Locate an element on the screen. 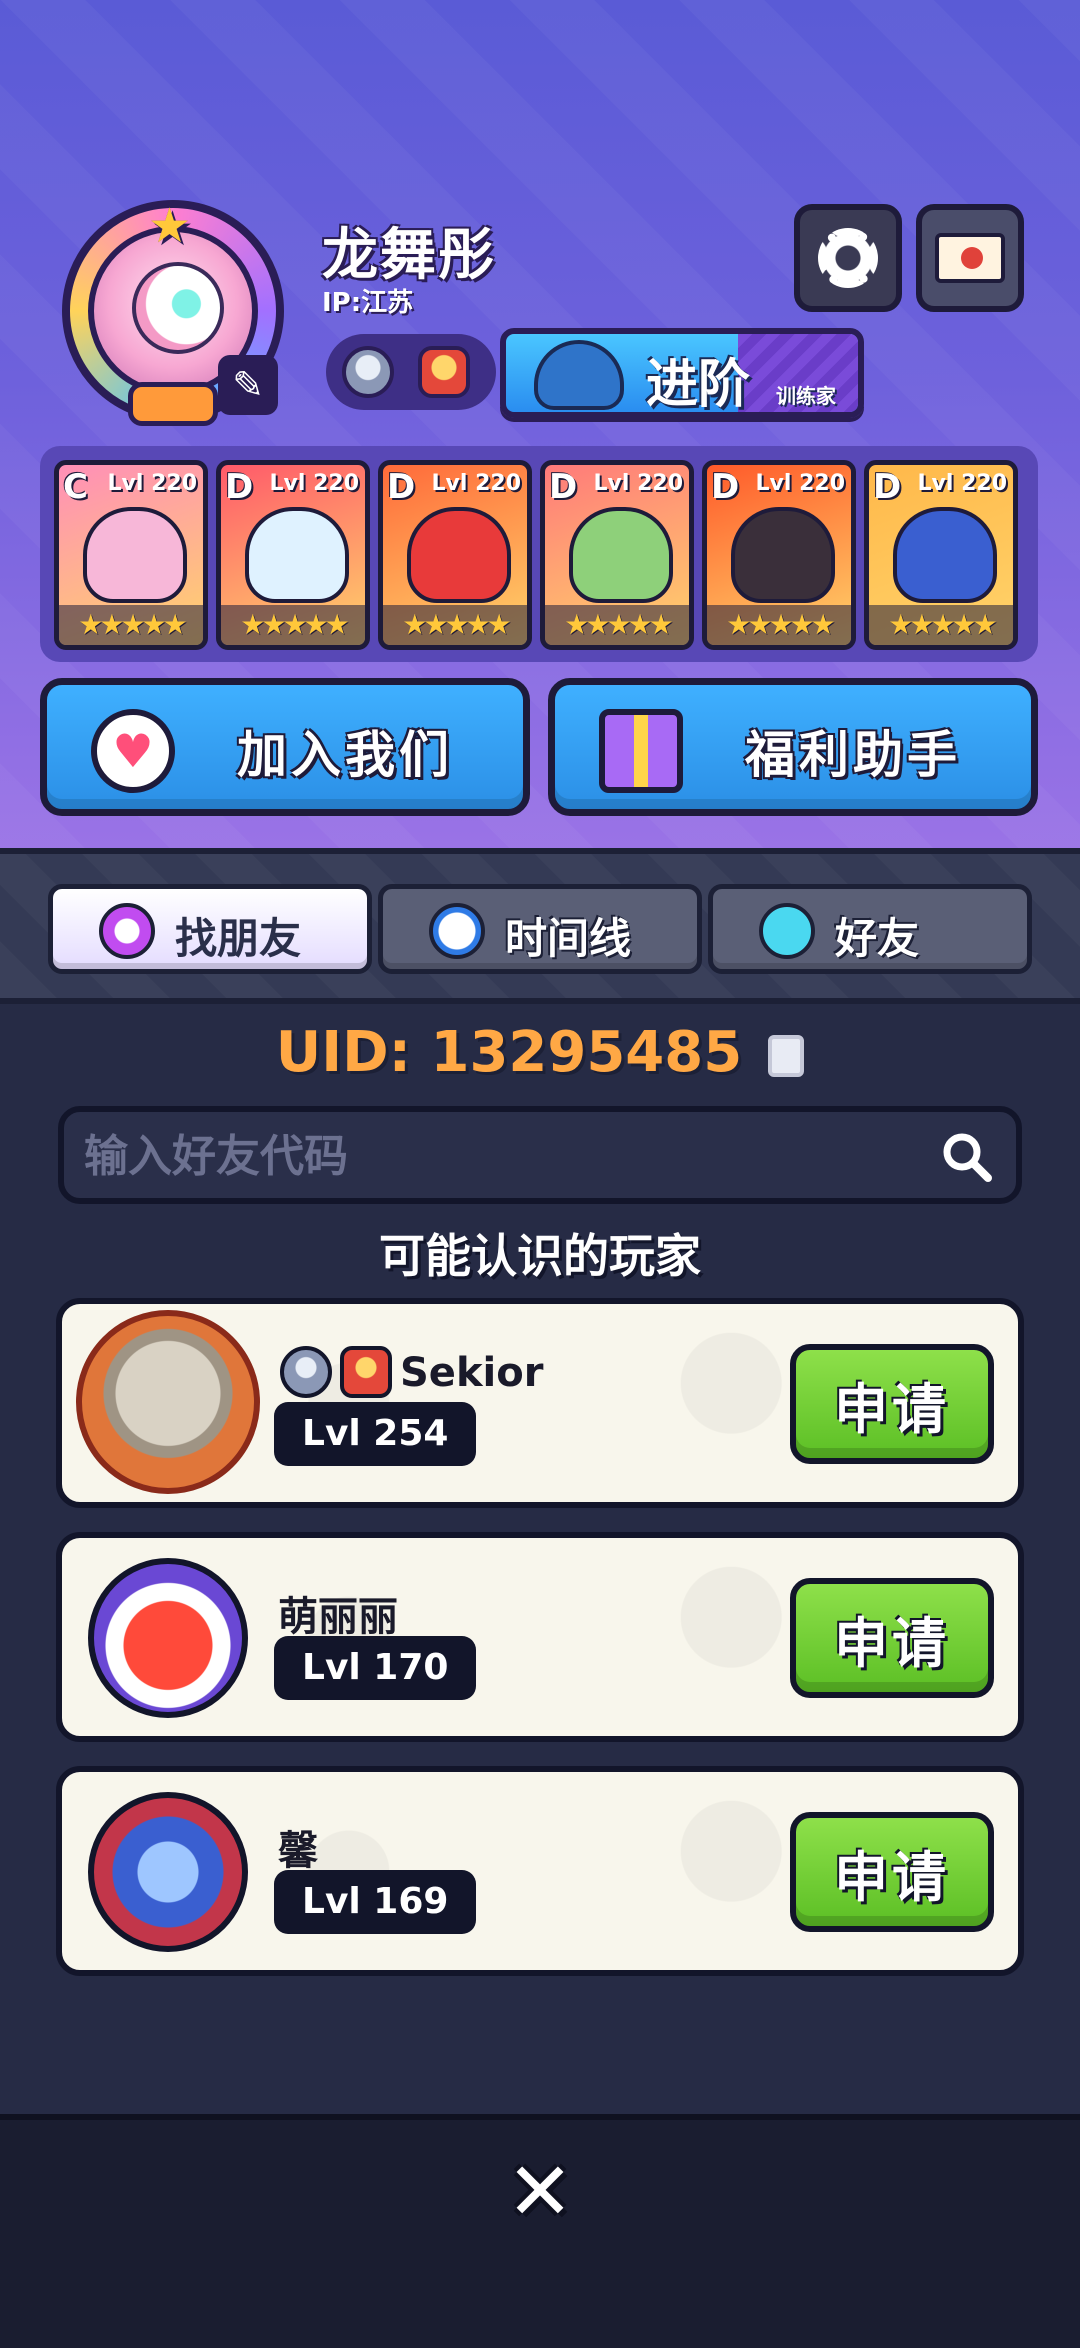 The width and height of the screenshot is (1080, 2348). player-ip-location: IP:江苏 is located at coordinates (368, 303).